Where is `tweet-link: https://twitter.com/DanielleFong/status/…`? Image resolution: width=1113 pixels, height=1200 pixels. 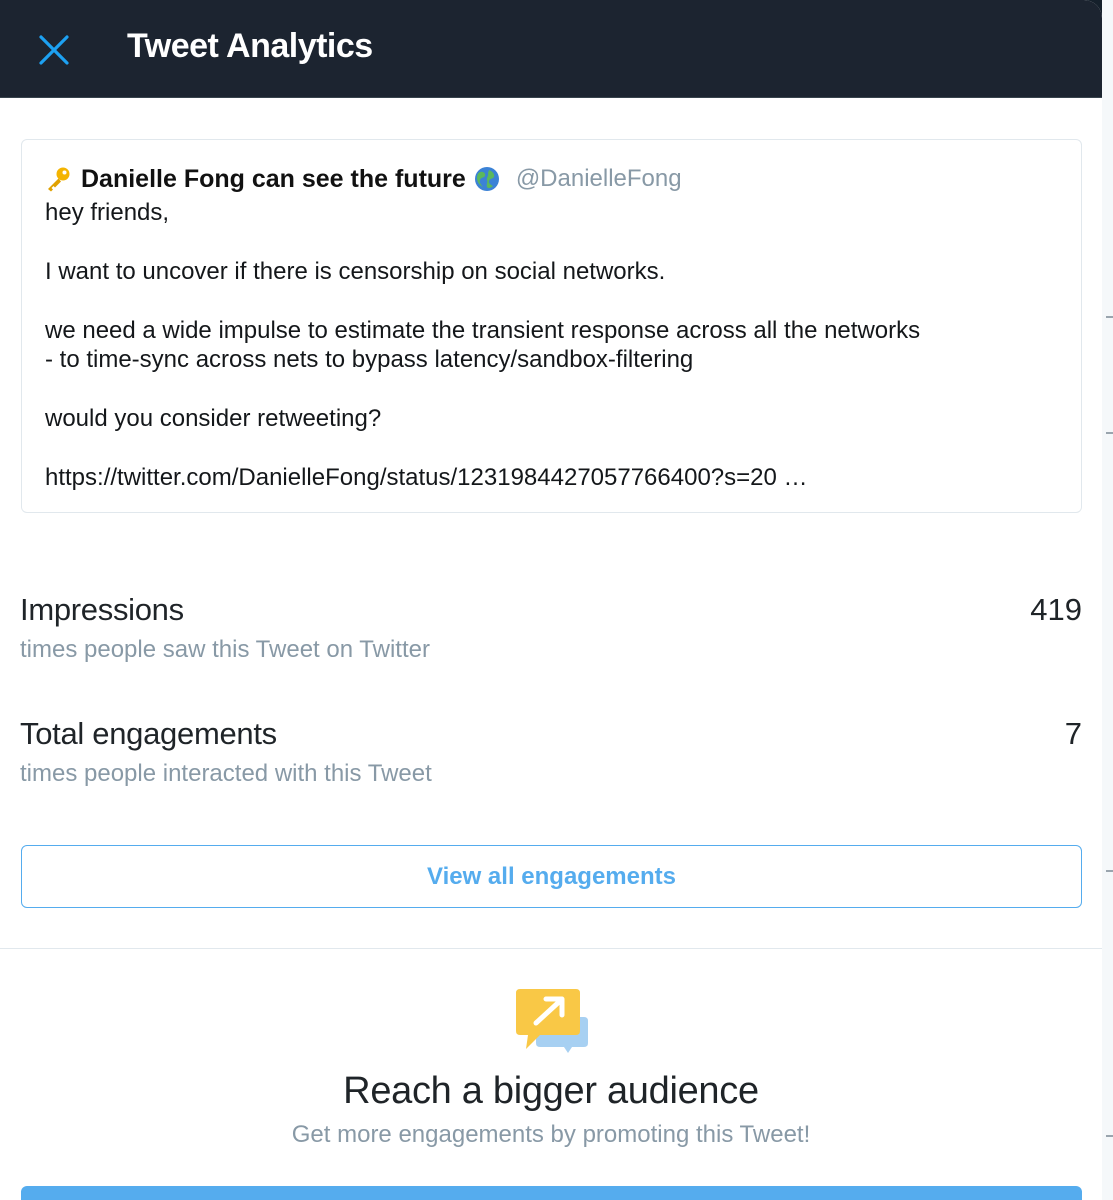 tweet-link: https://twitter.com/DanielleFong/status/… is located at coordinates (545, 477).